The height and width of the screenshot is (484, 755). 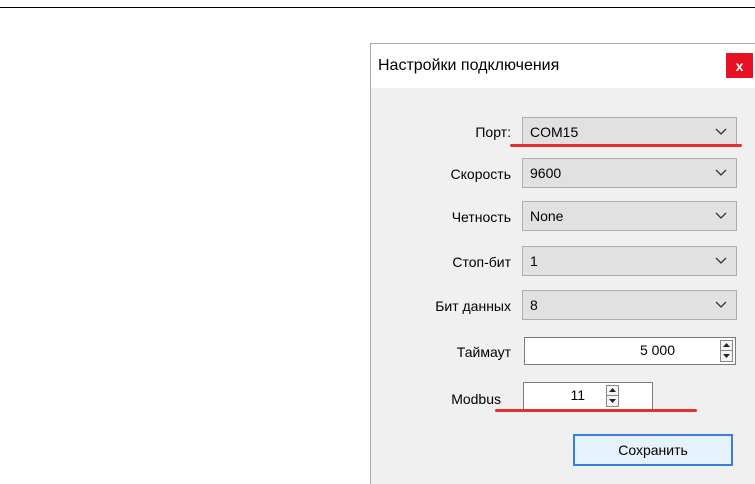 What do you see at coordinates (612, 396) in the screenshot?
I see `modbus-spin-arrows` at bounding box center [612, 396].